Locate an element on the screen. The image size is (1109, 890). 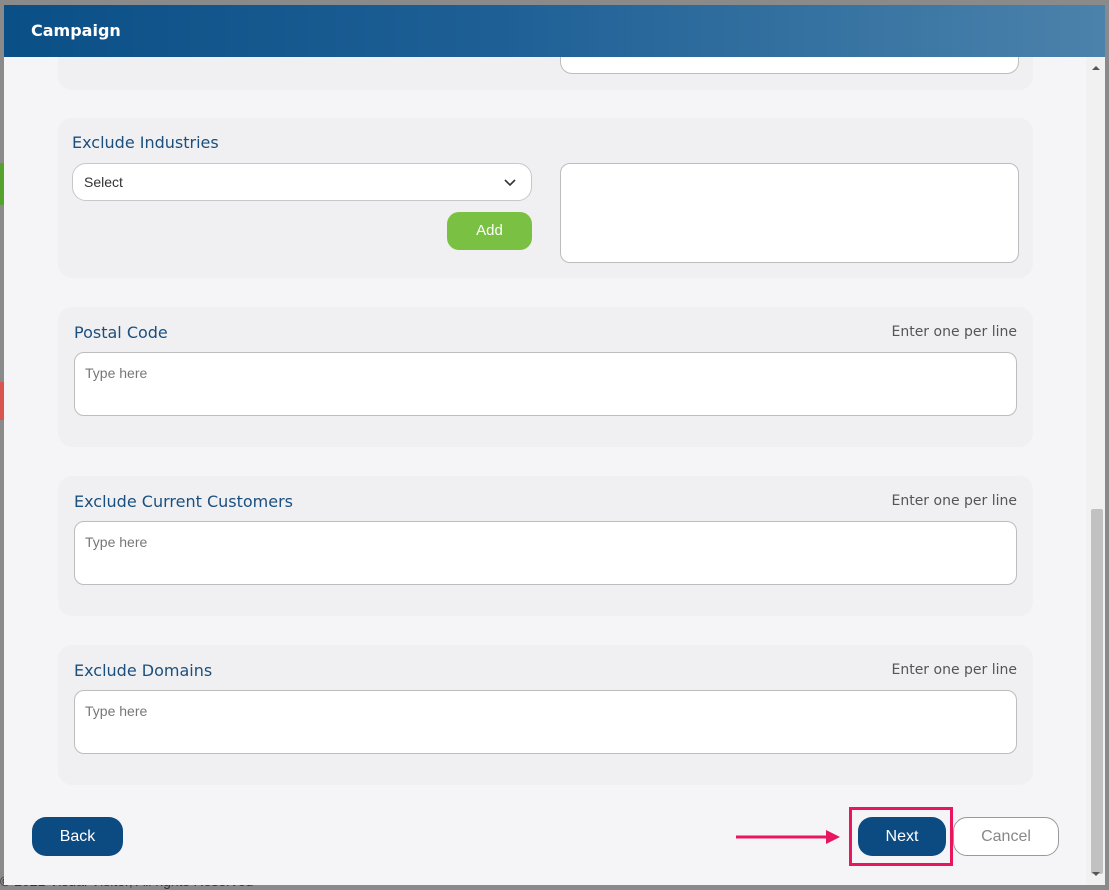
postal-code-input: Type here is located at coordinates (545, 384).